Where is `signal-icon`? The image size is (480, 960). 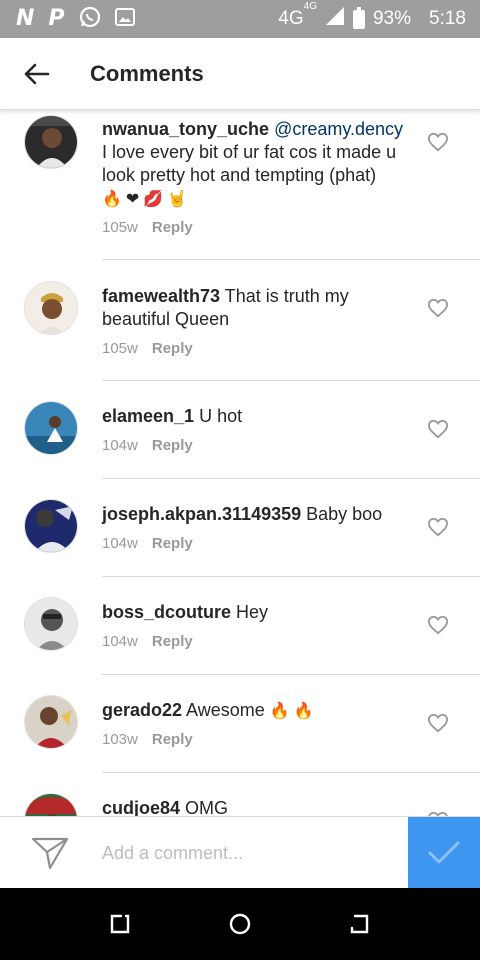 signal-icon is located at coordinates (335, 19).